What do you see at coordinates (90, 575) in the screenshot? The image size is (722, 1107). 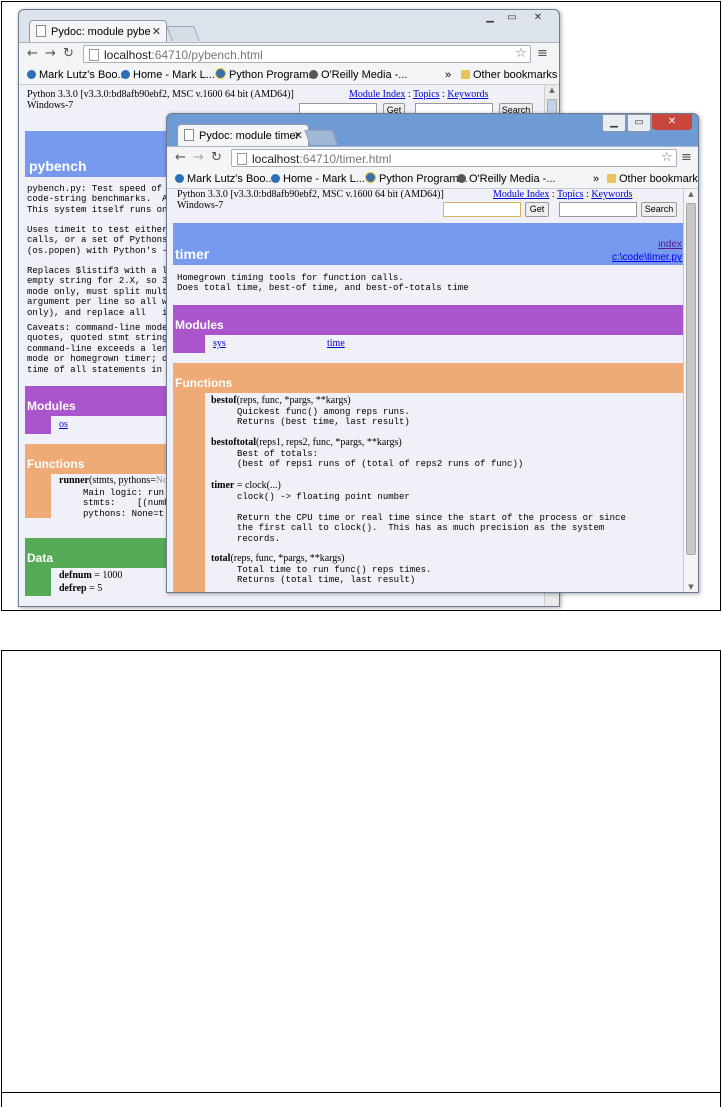 I see `data-item: defnum = 1000` at bounding box center [90, 575].